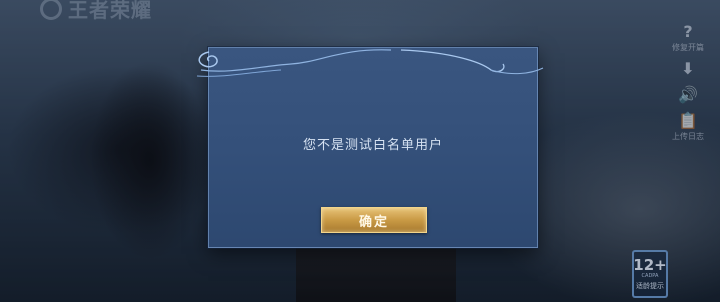 This screenshot has width=720, height=302. I want to click on confirm-button-label: 确定, so click(373, 222).